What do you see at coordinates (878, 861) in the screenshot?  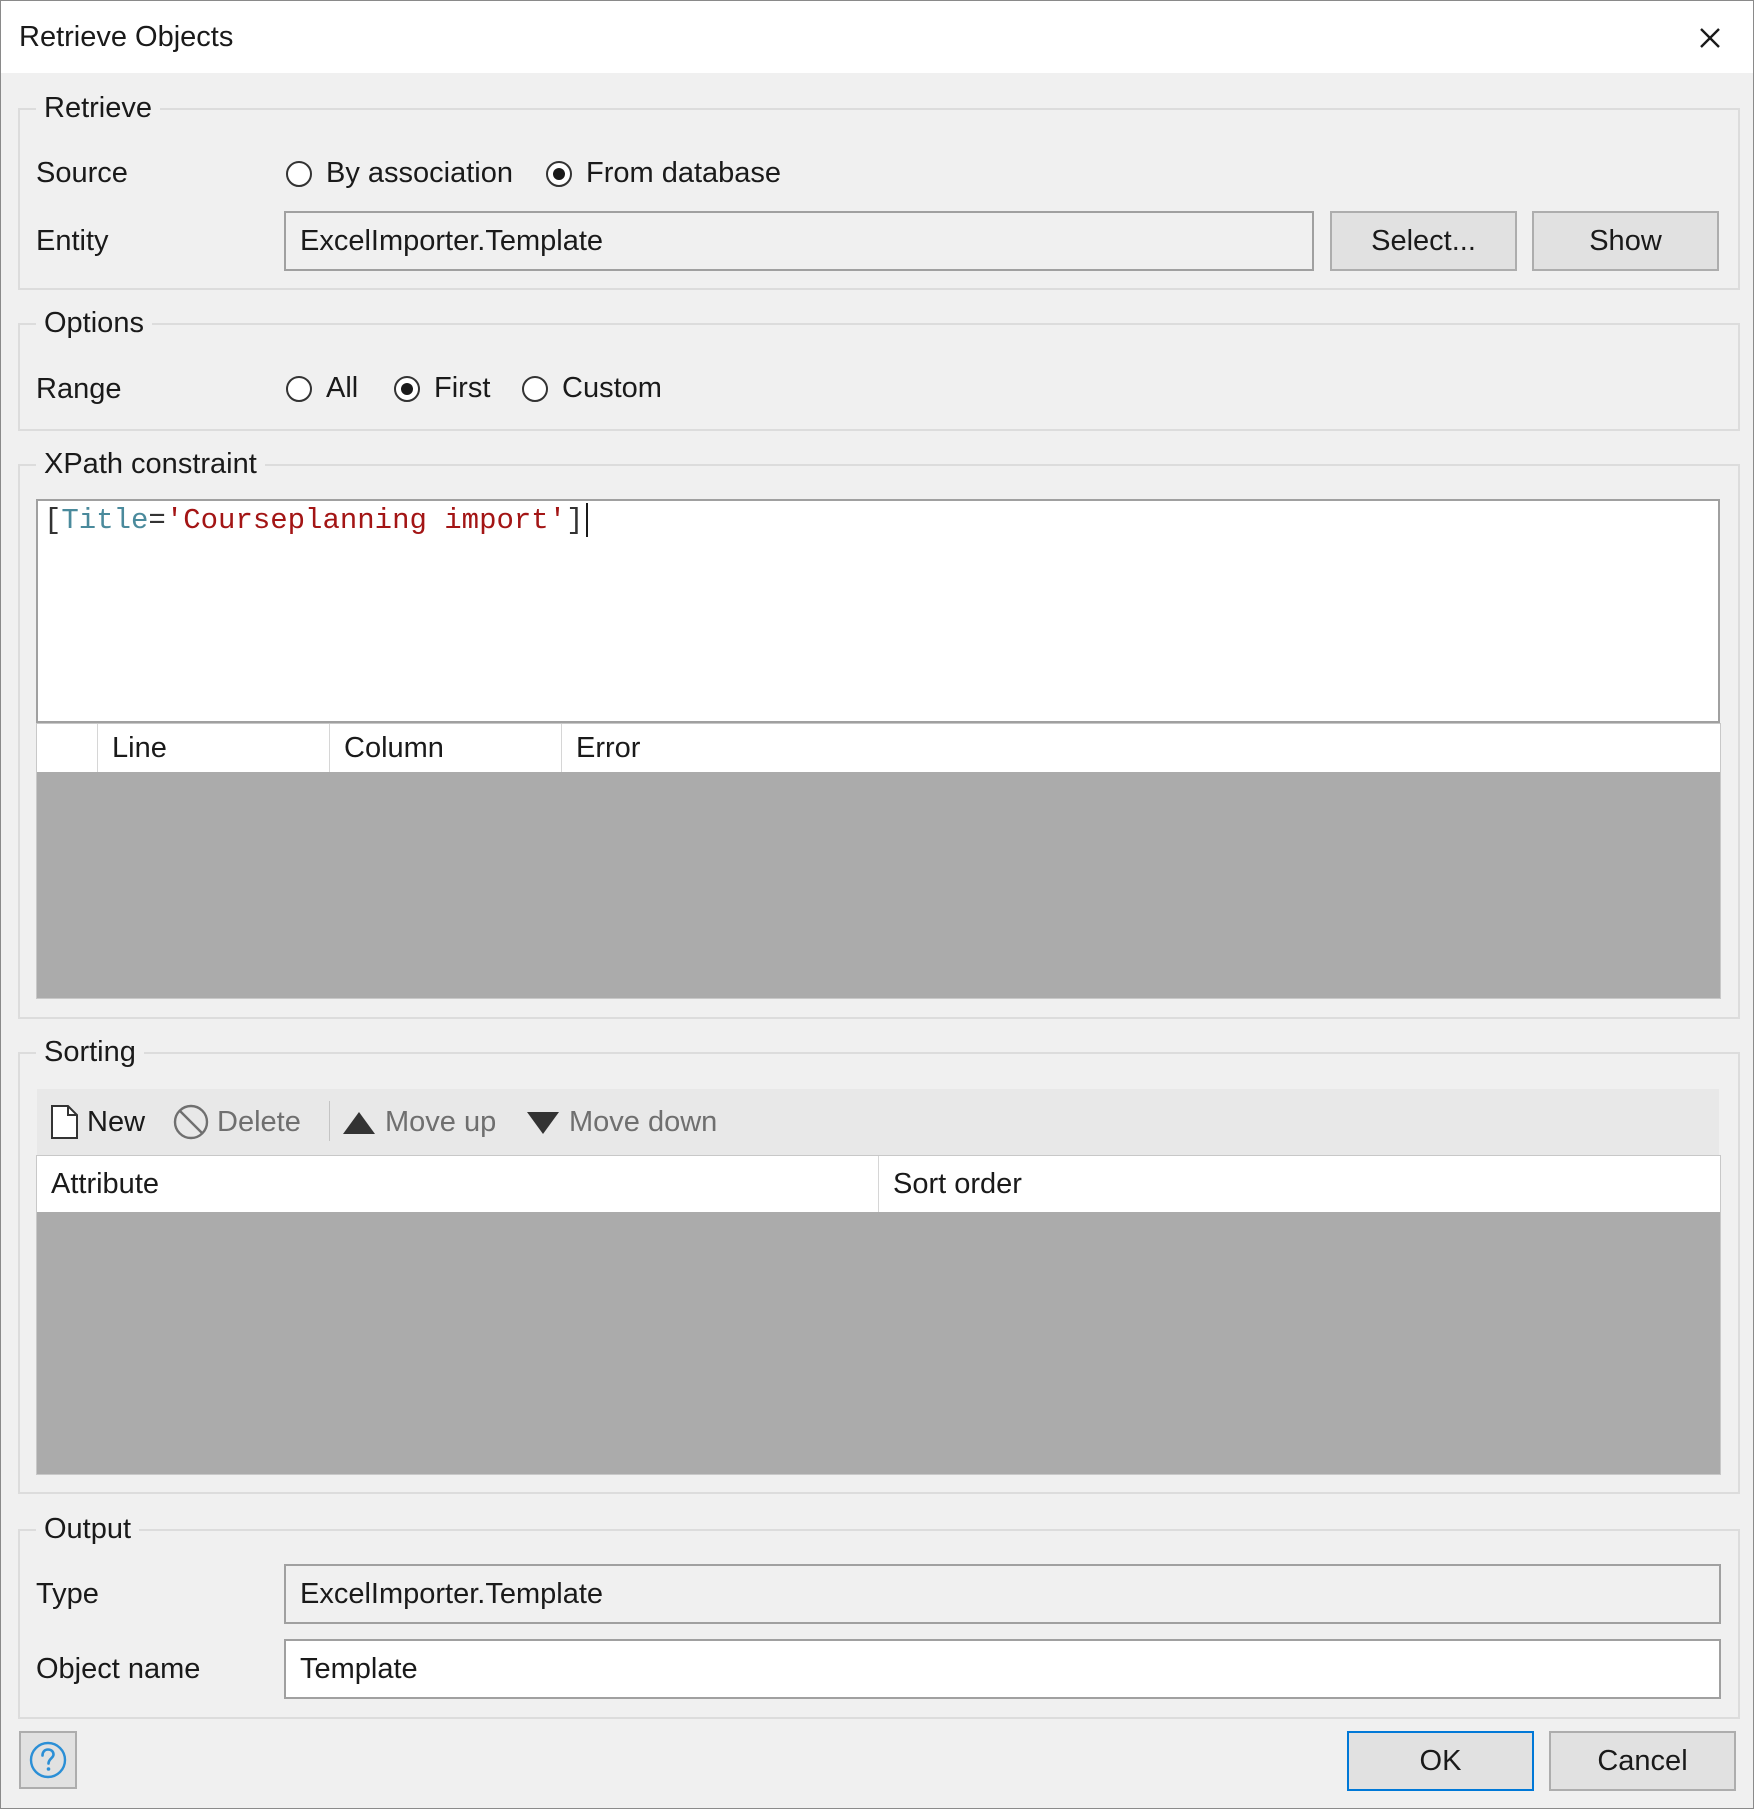 I see `xpath-errors-grid: Line Column Error` at bounding box center [878, 861].